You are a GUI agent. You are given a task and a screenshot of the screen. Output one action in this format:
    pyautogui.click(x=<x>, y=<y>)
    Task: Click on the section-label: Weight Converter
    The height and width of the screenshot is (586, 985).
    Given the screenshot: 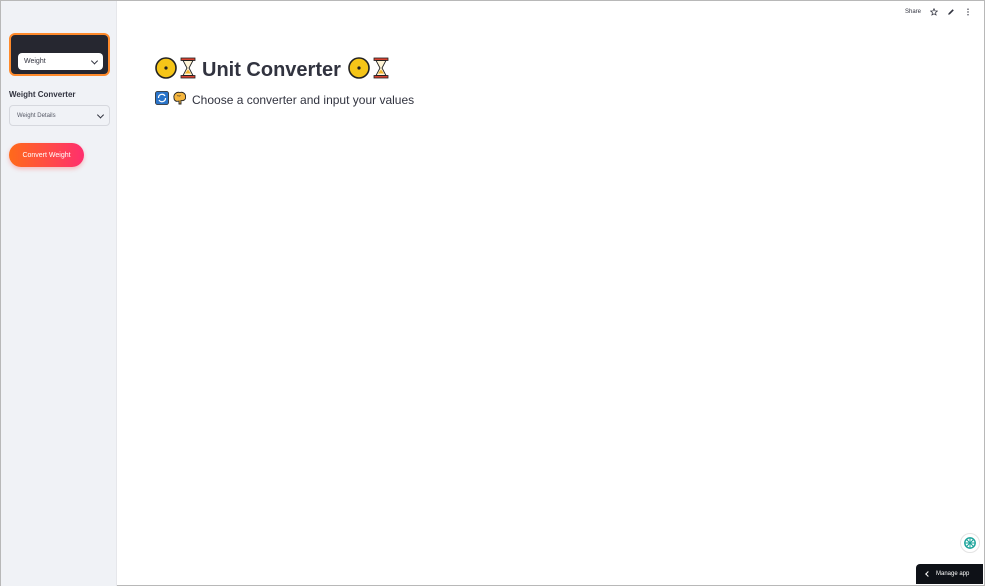 What is the action you would take?
    pyautogui.click(x=42, y=94)
    